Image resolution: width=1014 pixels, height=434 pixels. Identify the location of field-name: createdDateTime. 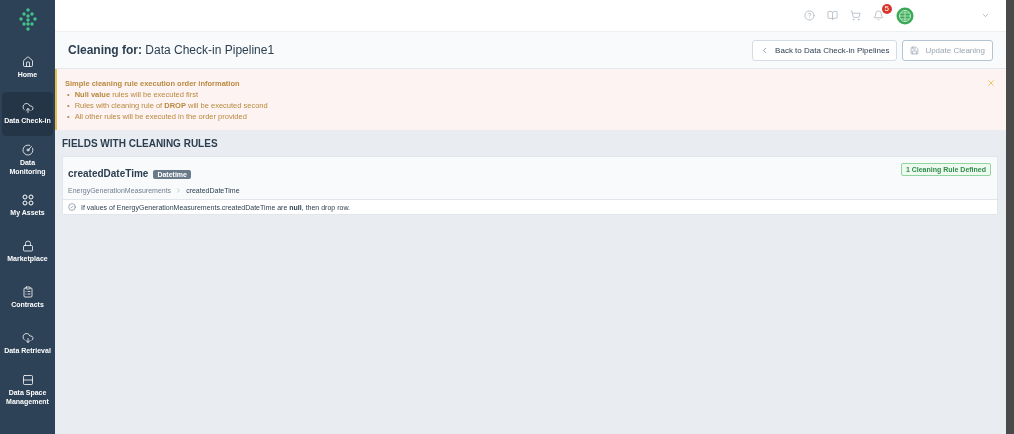
(108, 173).